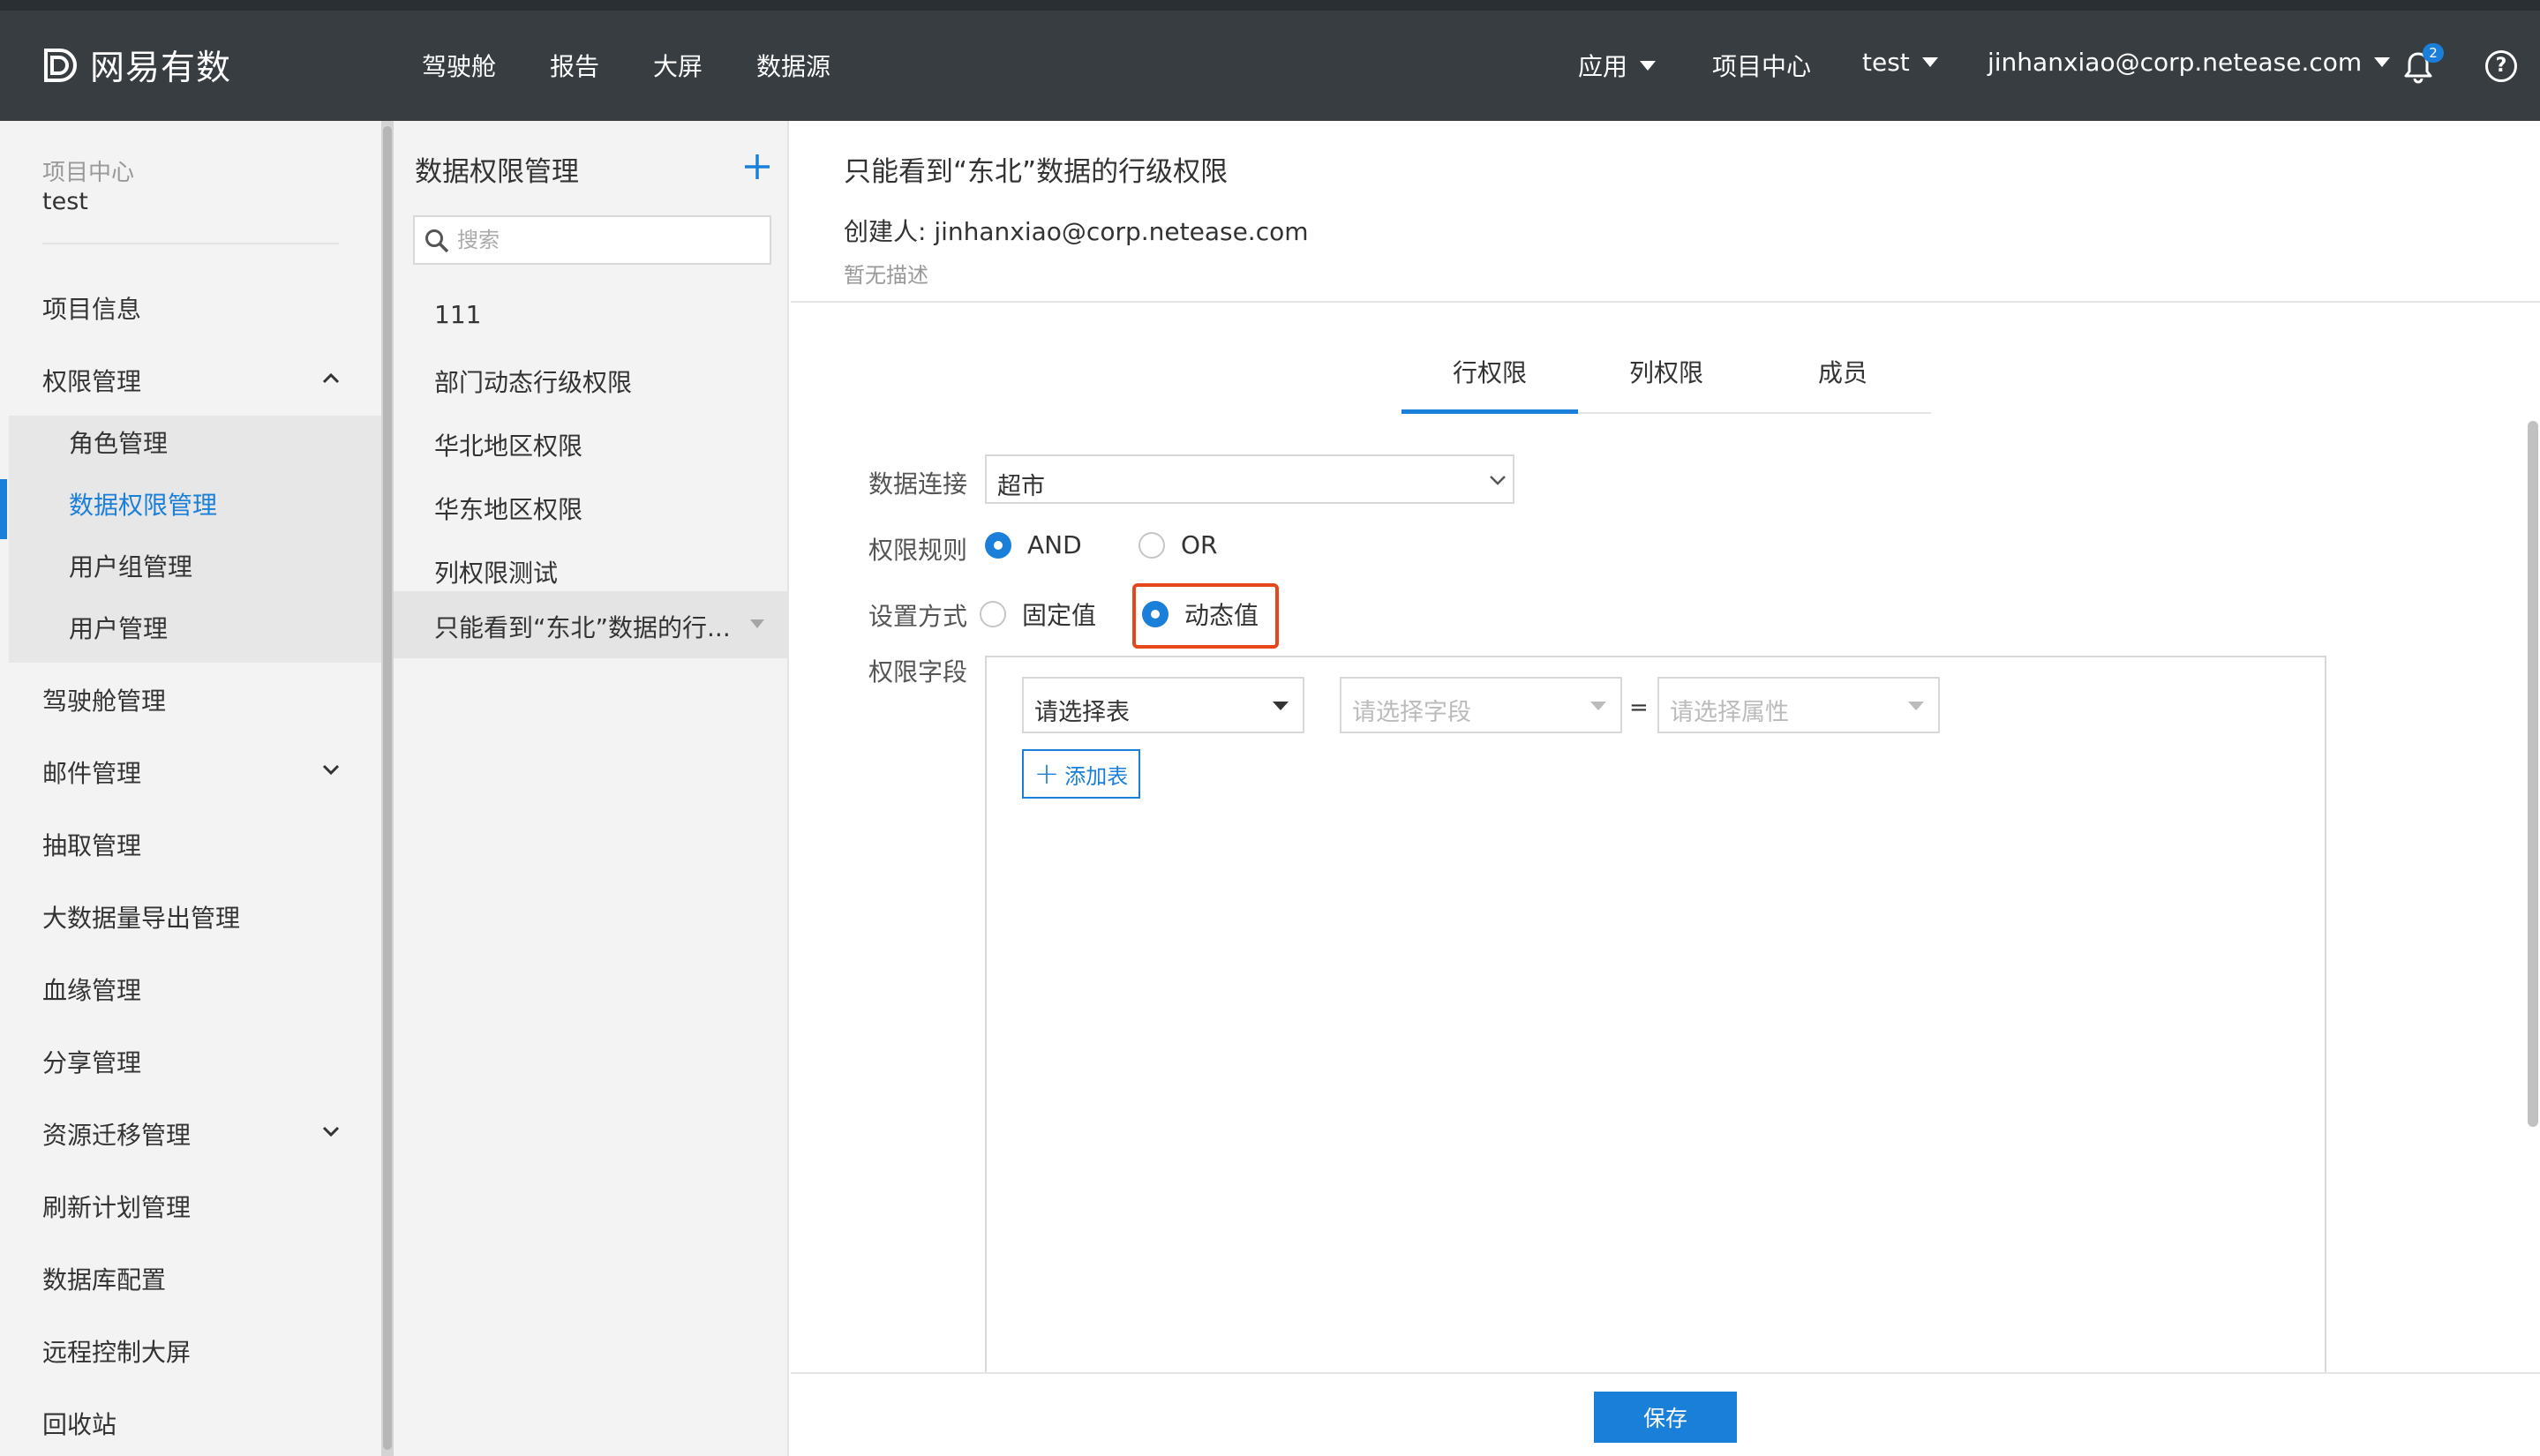 The image size is (2540, 1456). Describe the element at coordinates (1082, 712) in the screenshot. I see `table-select-value: 请选择表` at that location.